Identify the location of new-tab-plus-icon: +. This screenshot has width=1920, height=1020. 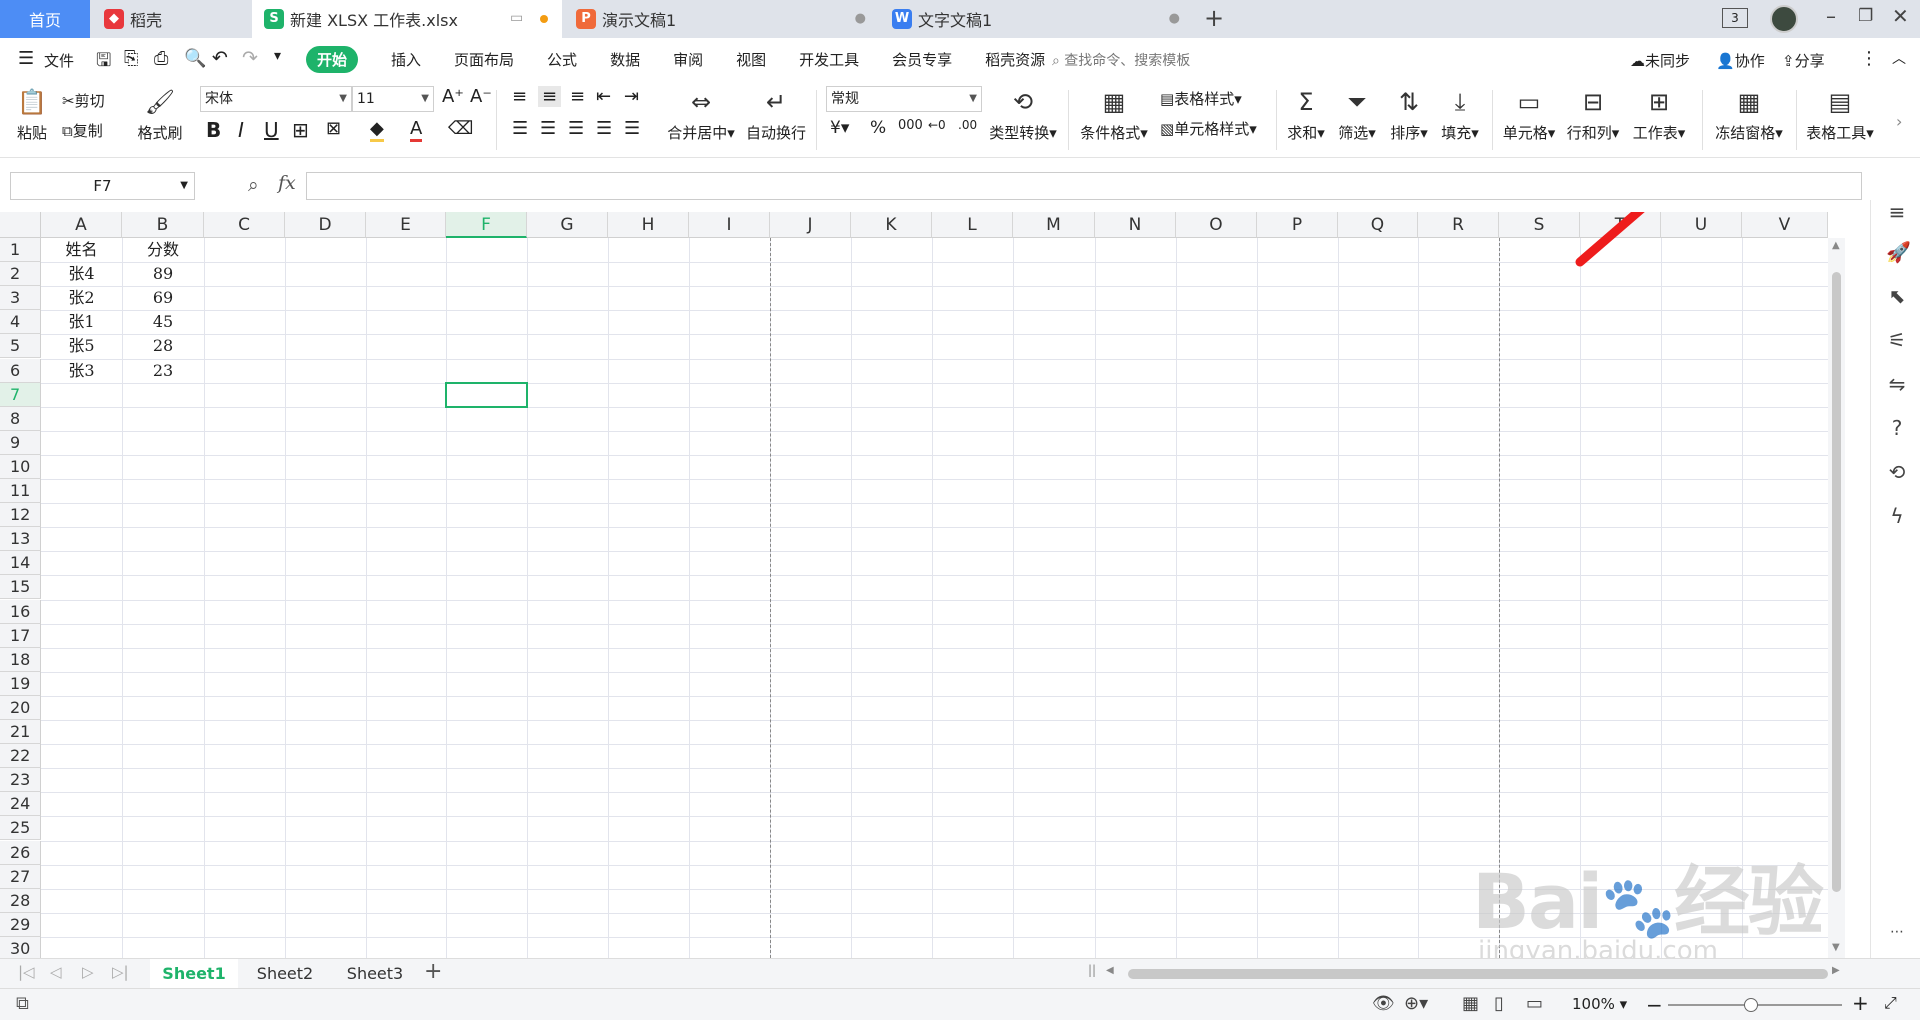
(1214, 18).